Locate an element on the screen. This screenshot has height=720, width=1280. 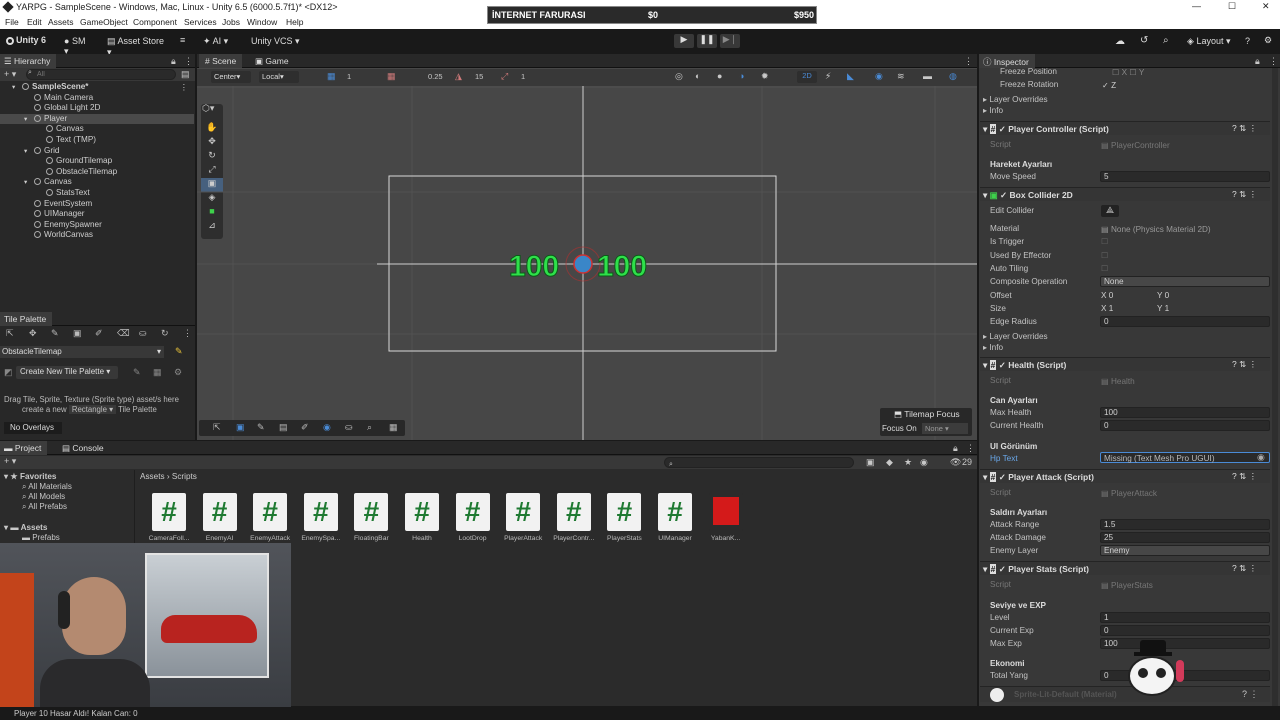
move-tool-icon: ✥ is located at coordinates (33, 333).